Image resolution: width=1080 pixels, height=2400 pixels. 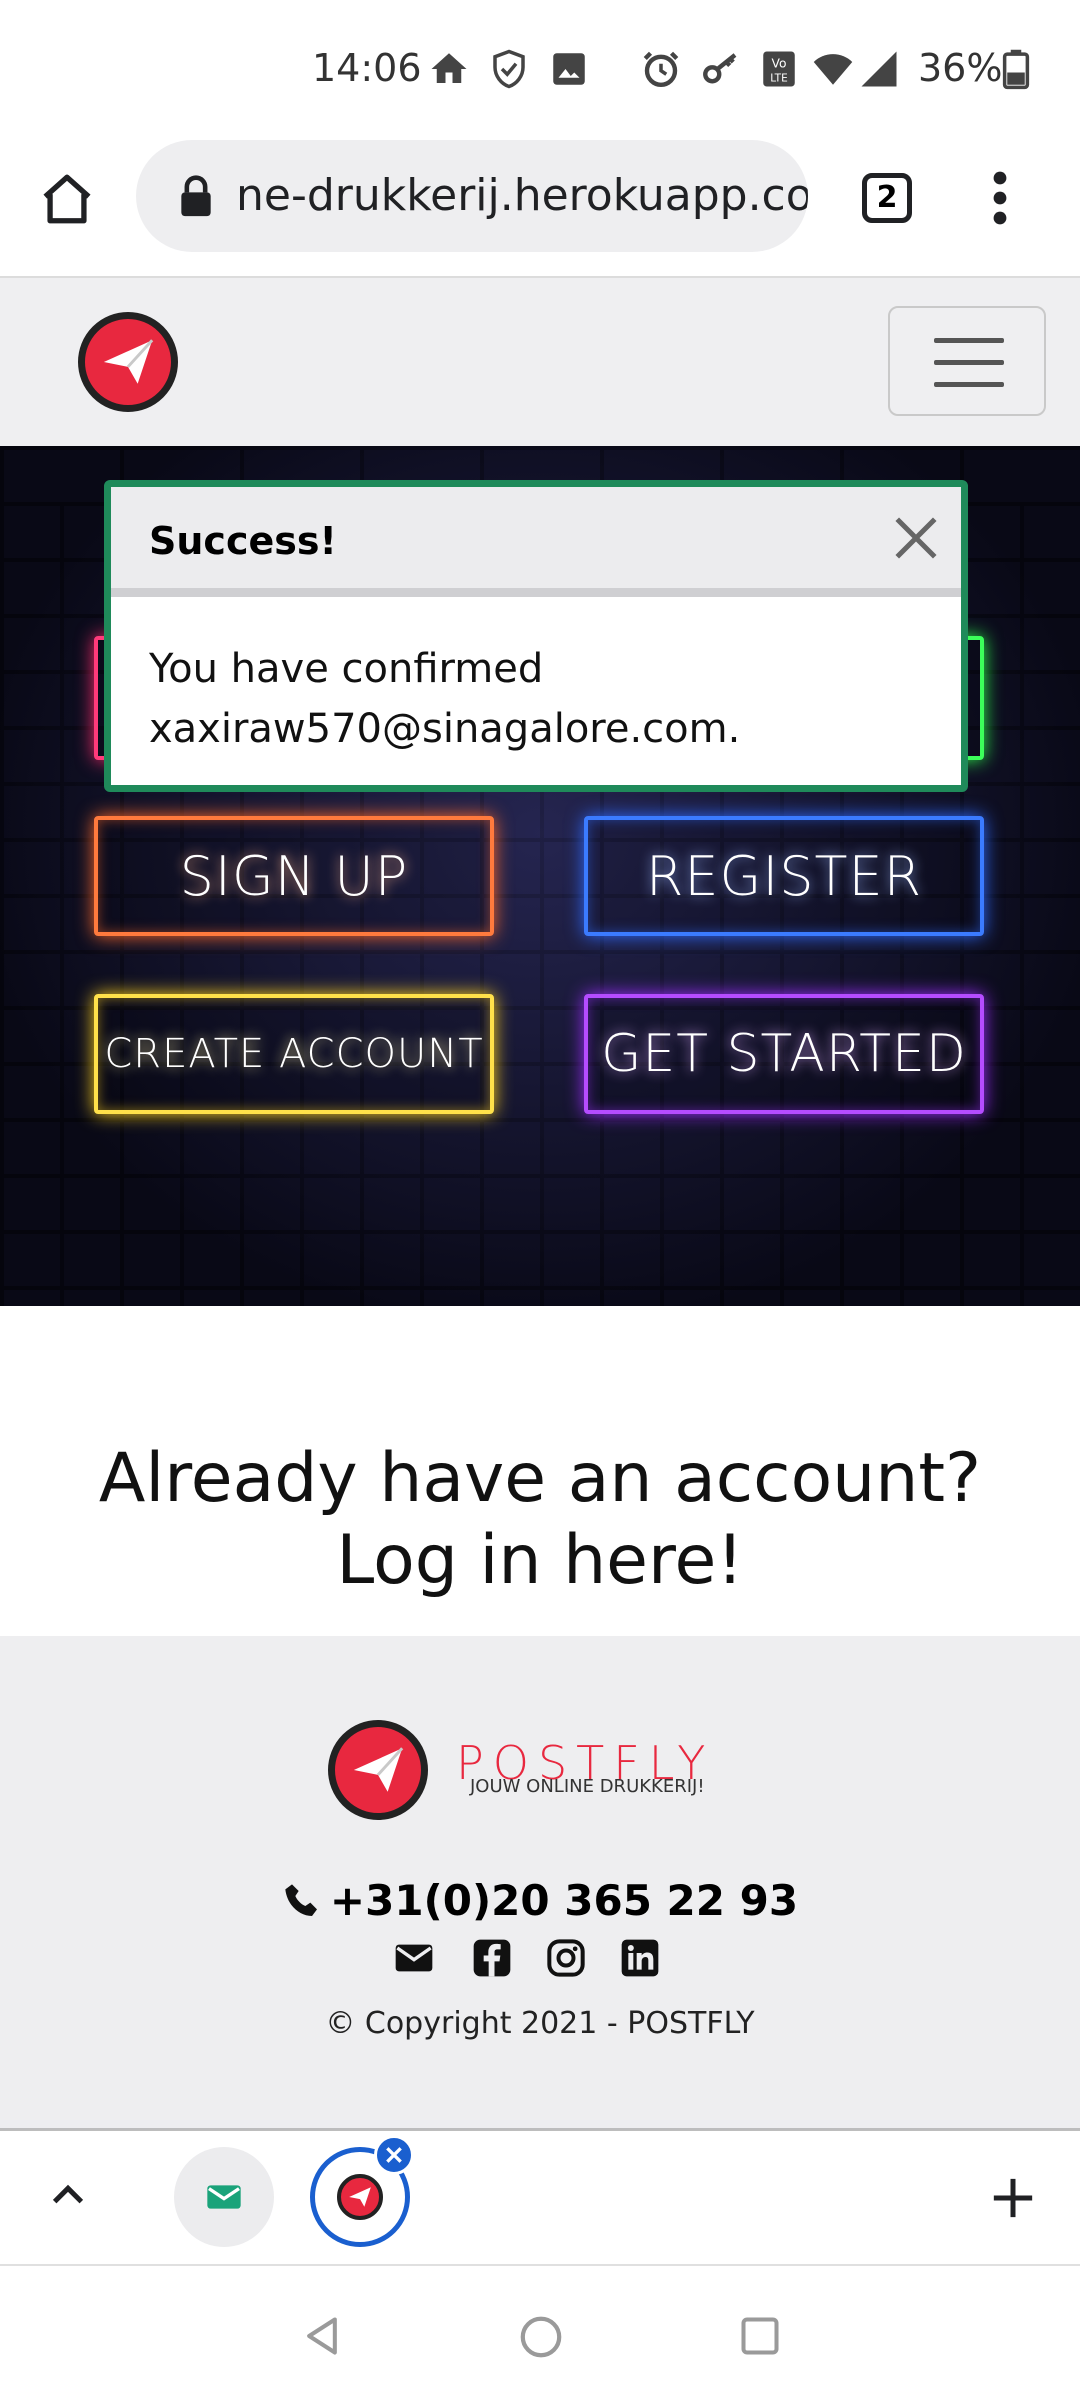 What do you see at coordinates (492, 1958) in the screenshot?
I see `facebook-icon` at bounding box center [492, 1958].